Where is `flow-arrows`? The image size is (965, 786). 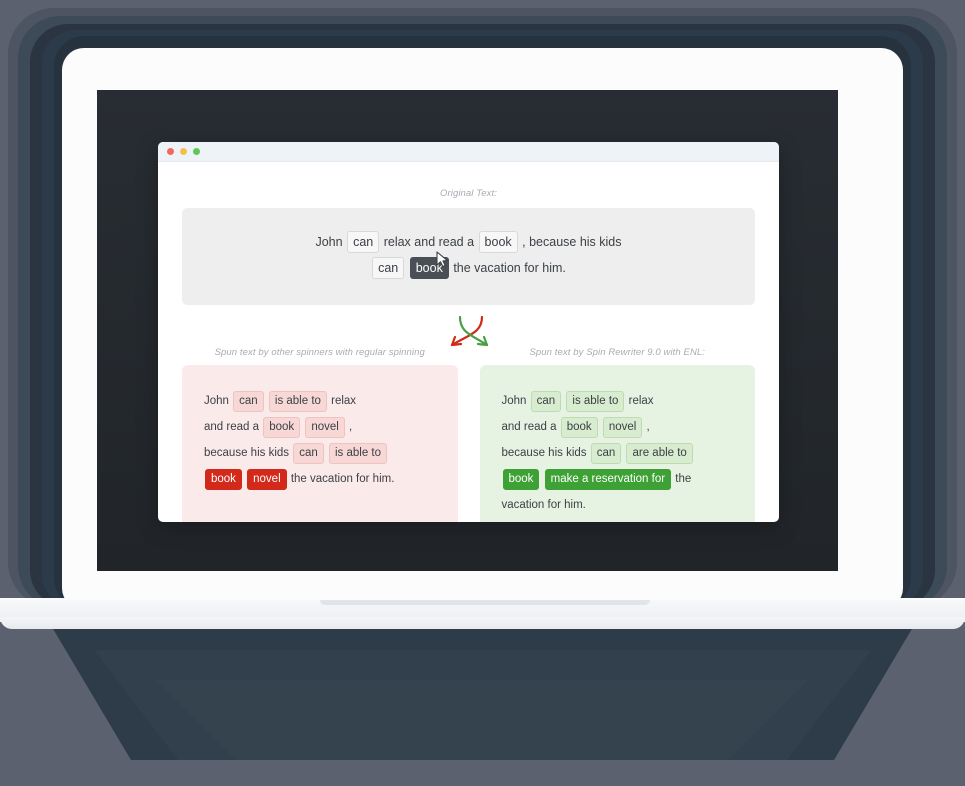
flow-arrows is located at coordinates (469, 331).